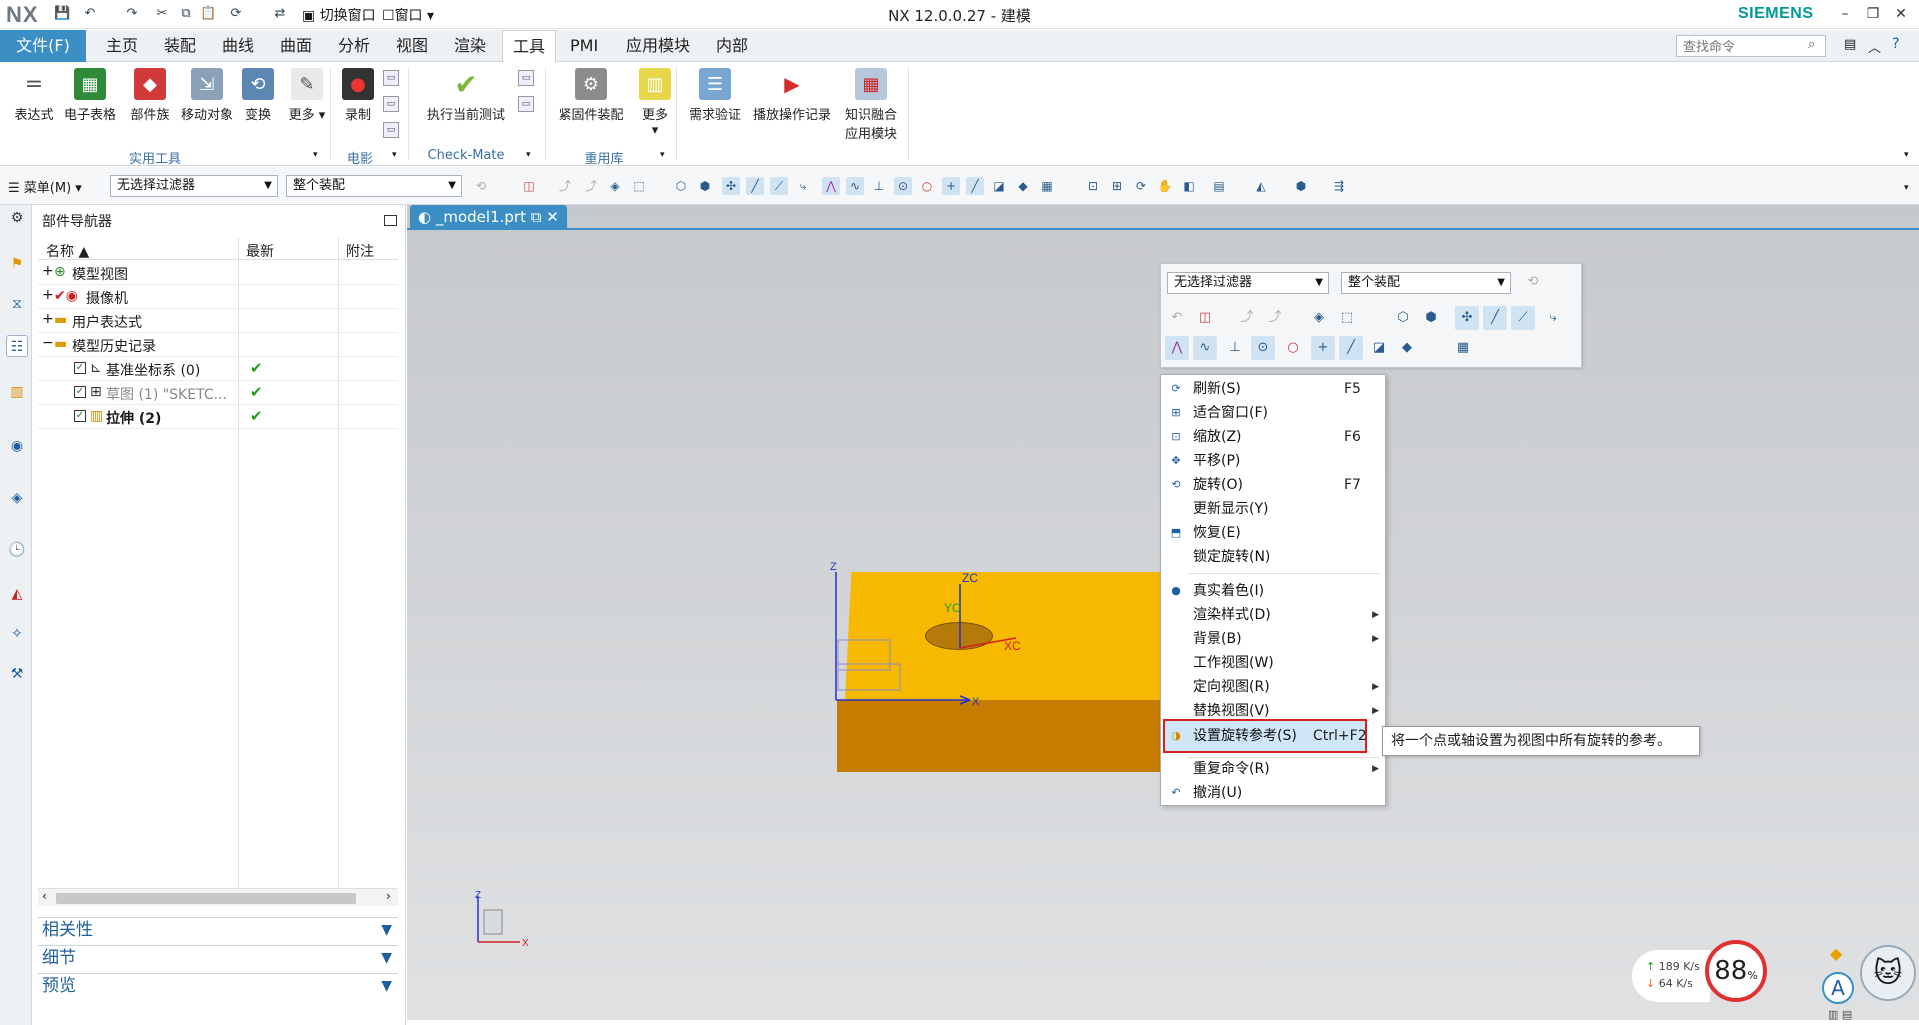 The height and width of the screenshot is (1025, 1919). I want to click on snap-endpoint-icon: ✣, so click(1467, 318).